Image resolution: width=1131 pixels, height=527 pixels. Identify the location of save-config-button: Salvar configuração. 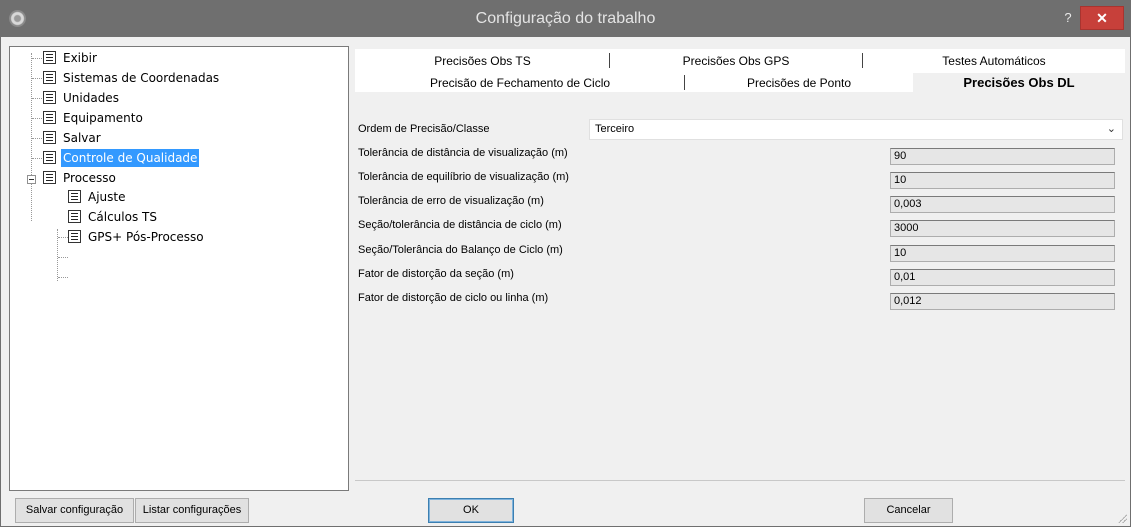
(74, 510).